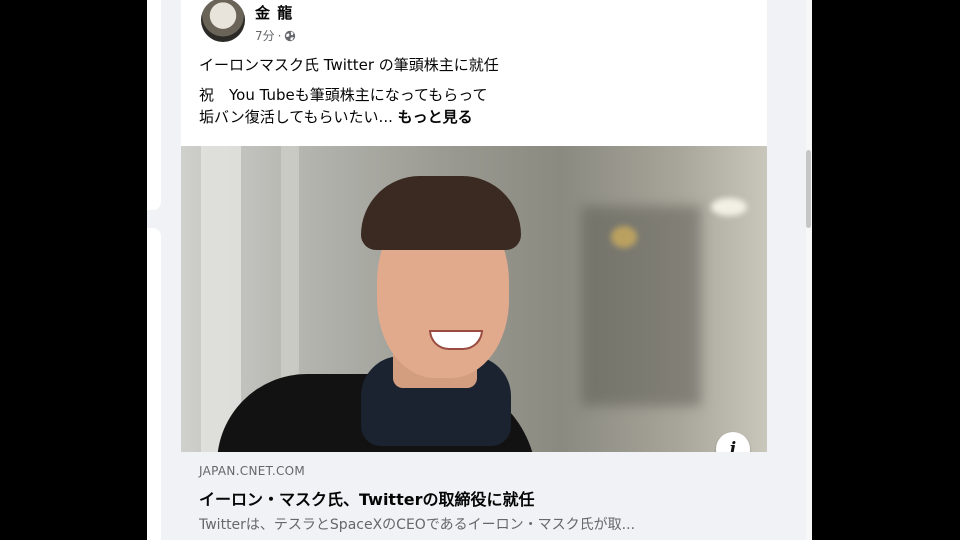  I want to click on info-icon: i, so click(733, 442).